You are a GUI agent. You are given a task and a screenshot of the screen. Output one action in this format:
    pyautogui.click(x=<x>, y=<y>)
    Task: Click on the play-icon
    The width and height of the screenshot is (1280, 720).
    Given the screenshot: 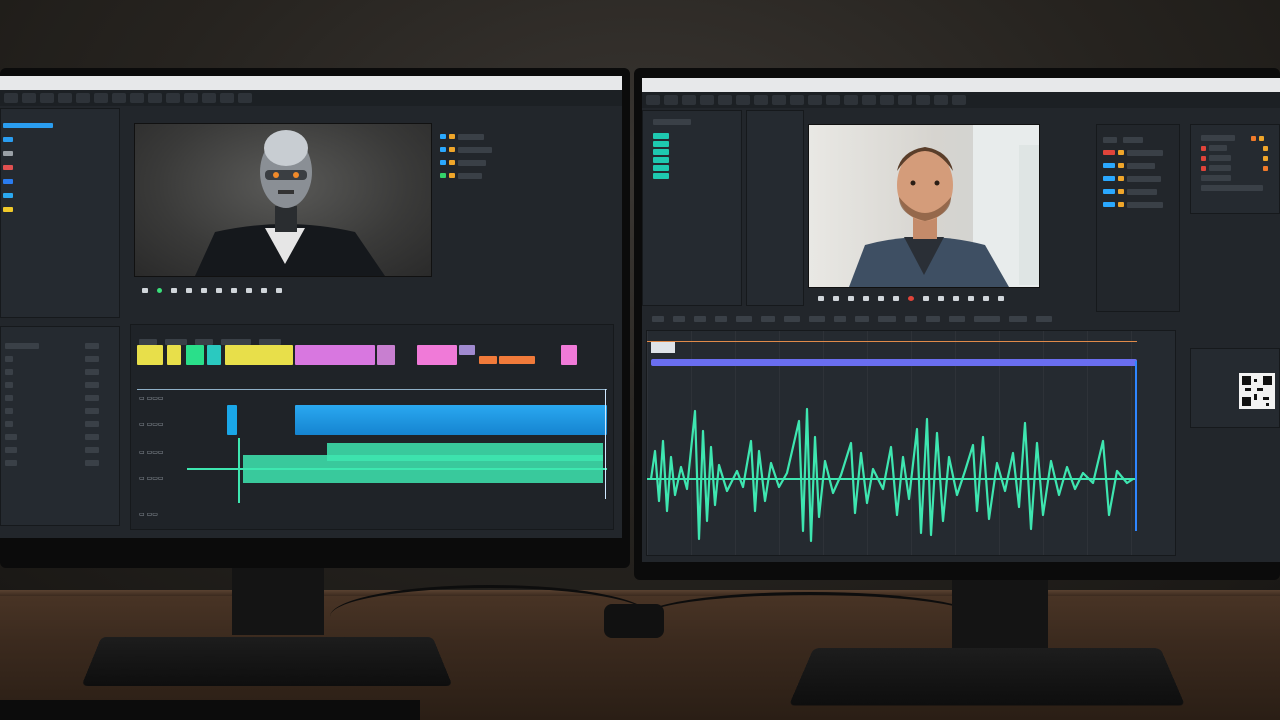 What is the action you would take?
    pyautogui.click(x=145, y=290)
    